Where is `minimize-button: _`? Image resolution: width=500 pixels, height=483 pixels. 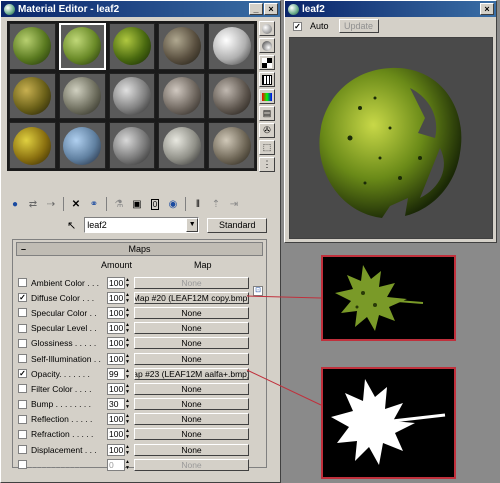
minimize-button: _ is located at coordinates (256, 9).